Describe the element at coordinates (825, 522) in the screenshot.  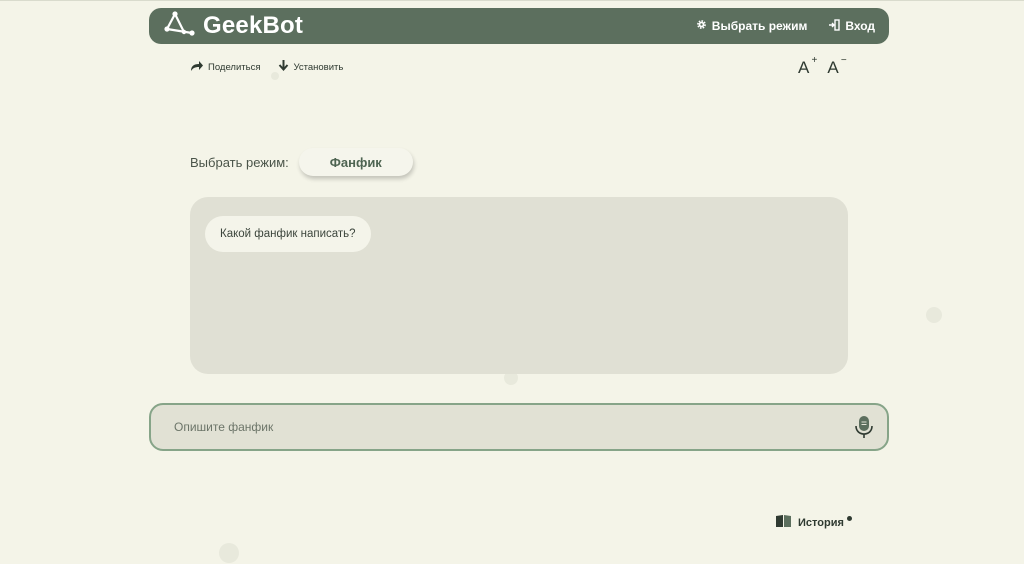
I see `history-label: История` at that location.